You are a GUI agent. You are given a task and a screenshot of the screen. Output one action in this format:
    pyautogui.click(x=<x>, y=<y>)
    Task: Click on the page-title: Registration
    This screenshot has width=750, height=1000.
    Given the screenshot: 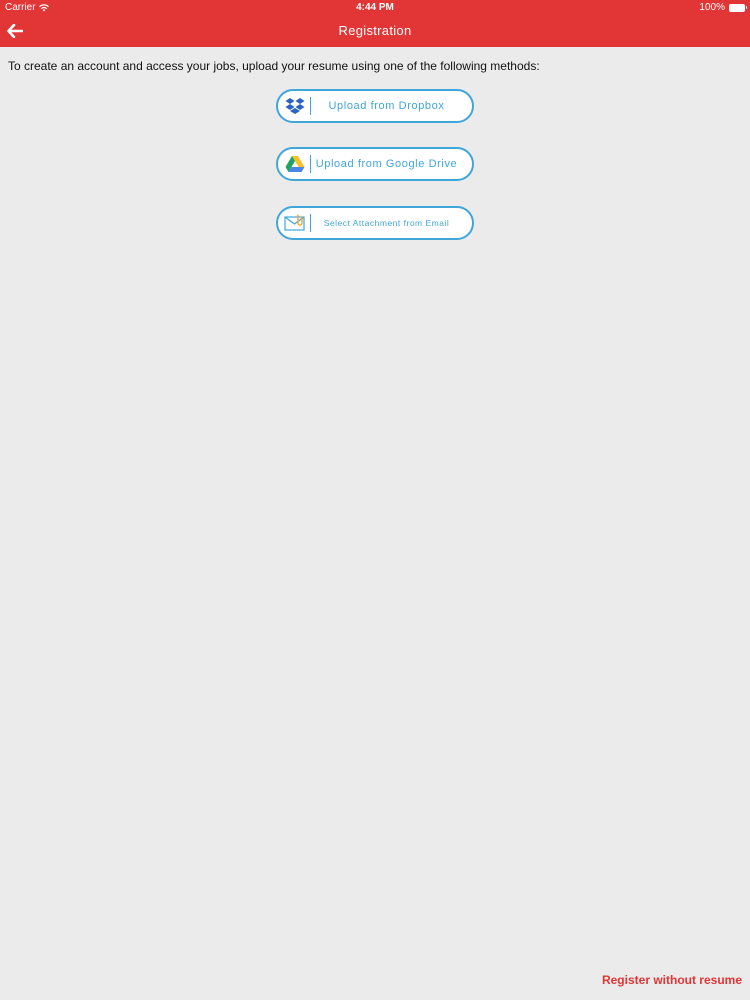 What is the action you would take?
    pyautogui.click(x=375, y=30)
    